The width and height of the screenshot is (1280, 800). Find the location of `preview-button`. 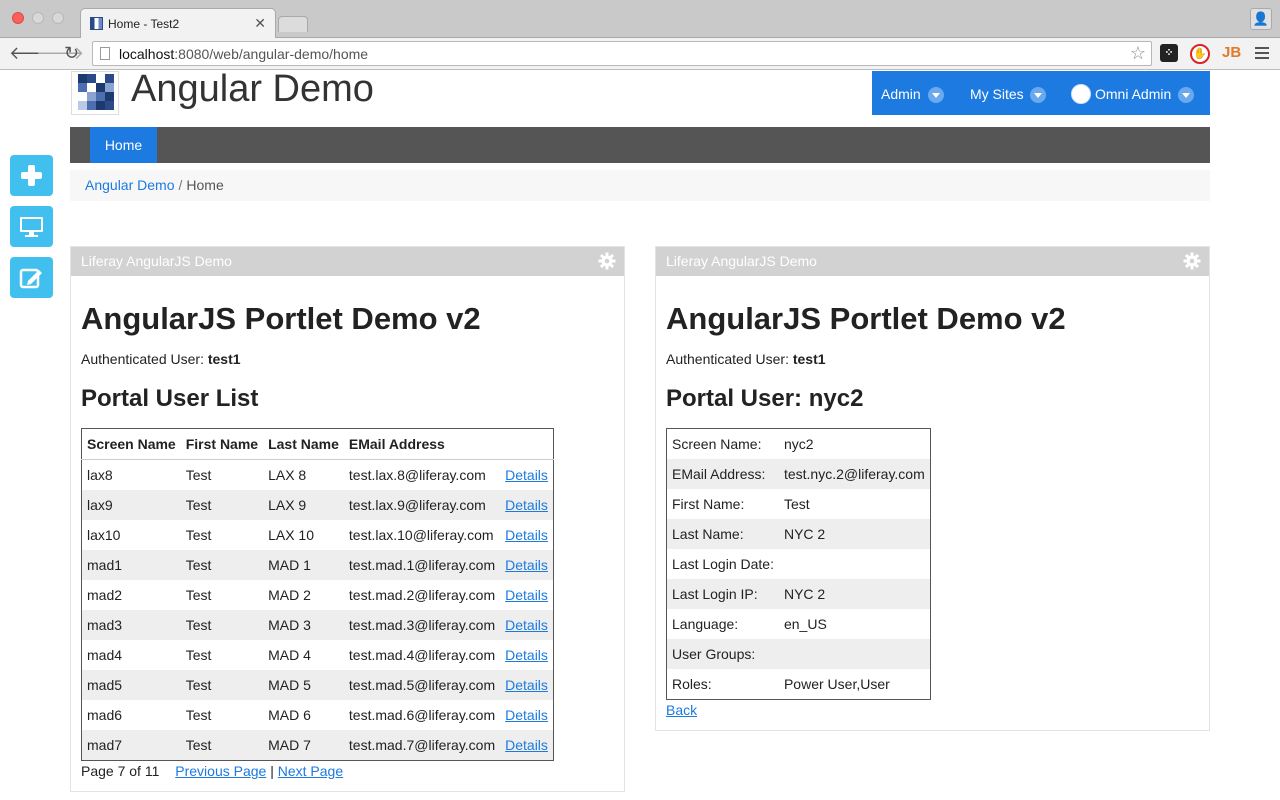

preview-button is located at coordinates (31, 226).